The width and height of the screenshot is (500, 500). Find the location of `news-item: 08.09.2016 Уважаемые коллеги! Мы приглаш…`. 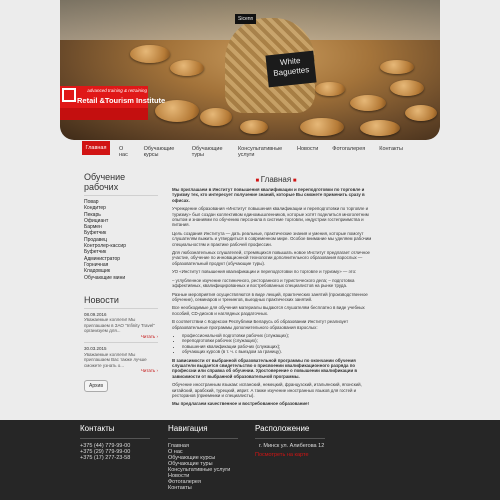

news-item: 08.09.2016 Уважаемые коллеги! Мы приглаш… is located at coordinates (121, 326).